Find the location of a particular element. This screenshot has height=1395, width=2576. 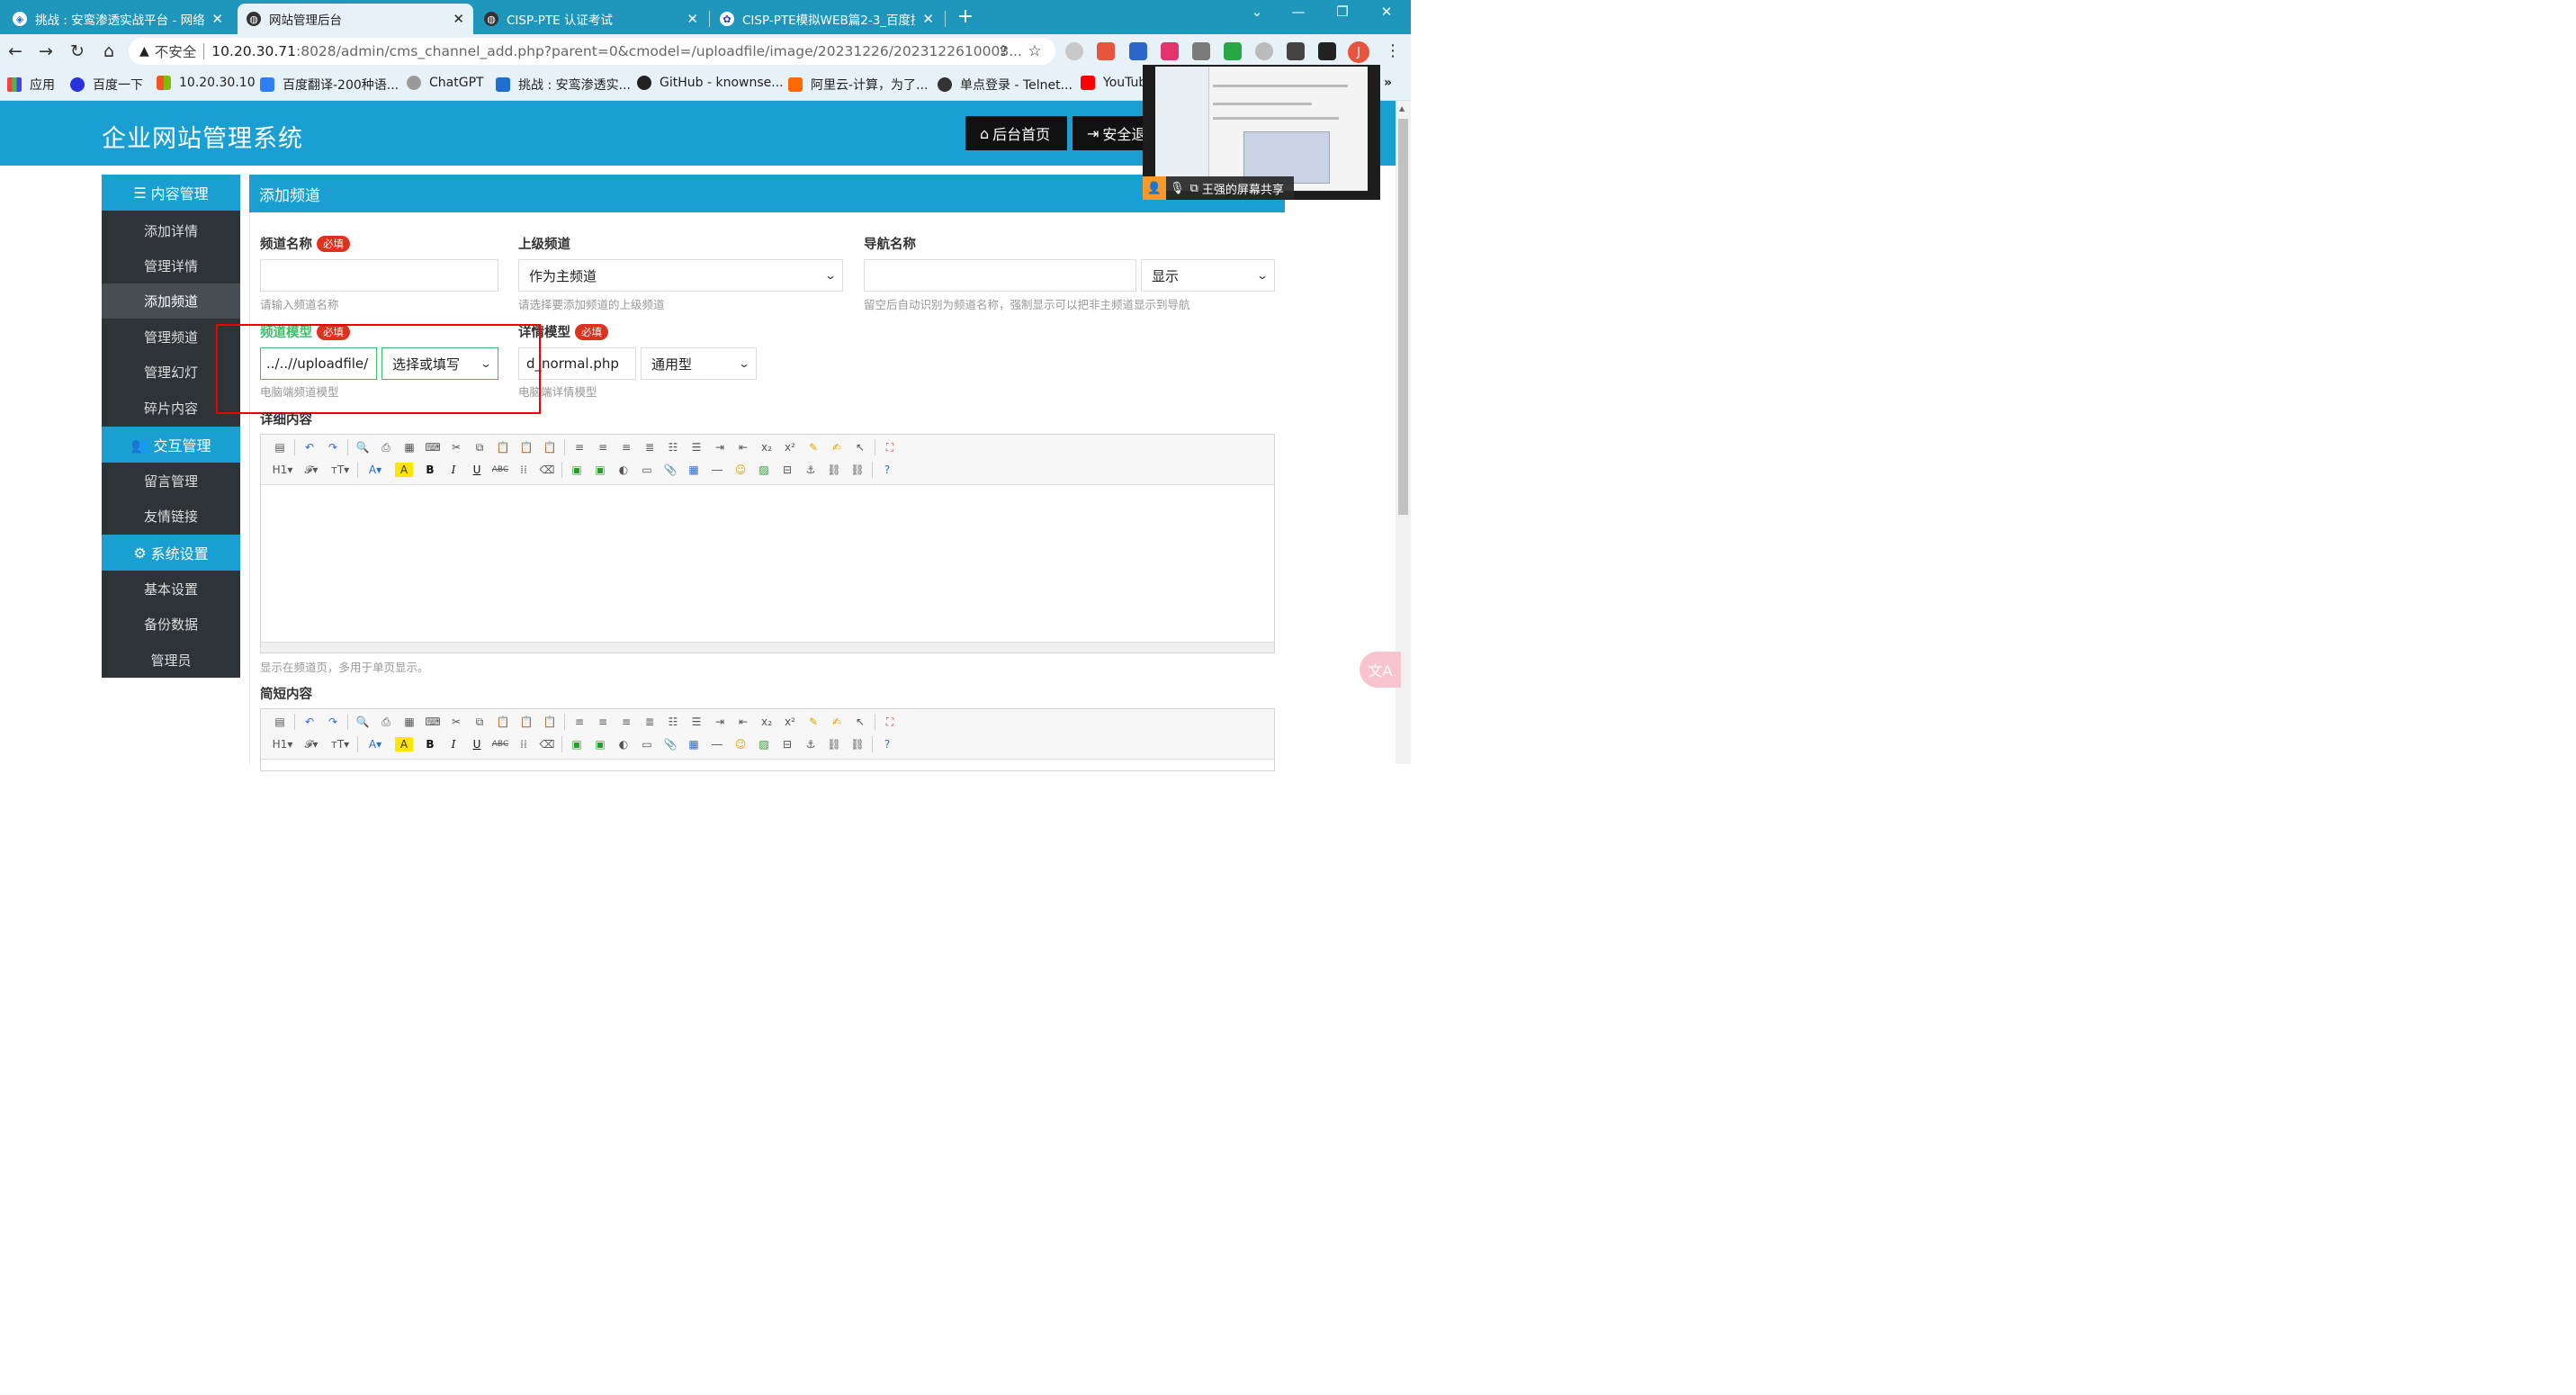

browser-tab-challenge: ◈ 挑战 : 安鸾渗透实战平台 - 网络安 ✕ is located at coordinates (118, 19).